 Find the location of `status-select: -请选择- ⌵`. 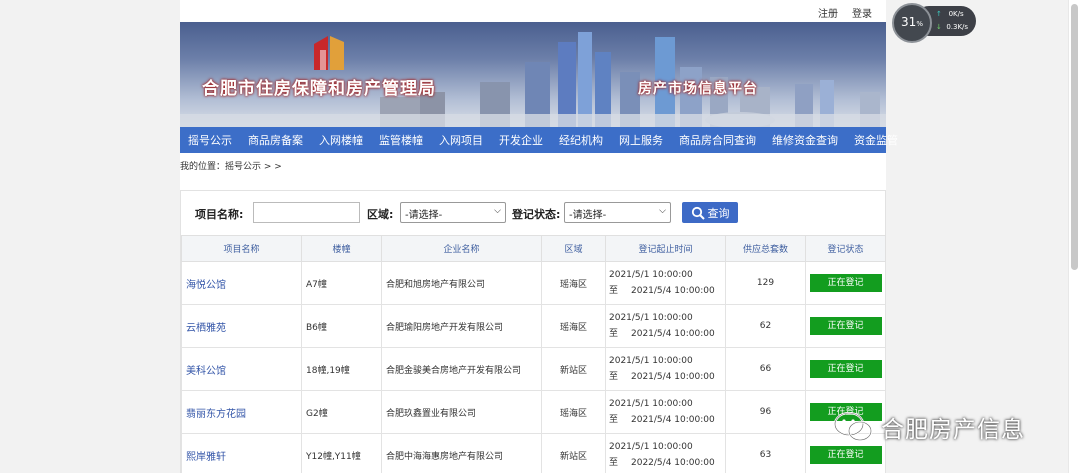

status-select: -请选择- ⌵ is located at coordinates (617, 212).